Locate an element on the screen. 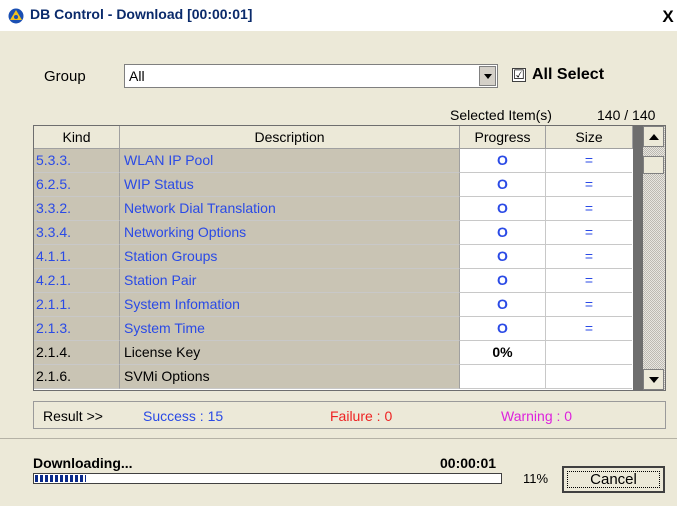  selected-items-label: Selected Item(s) is located at coordinates (501, 115).